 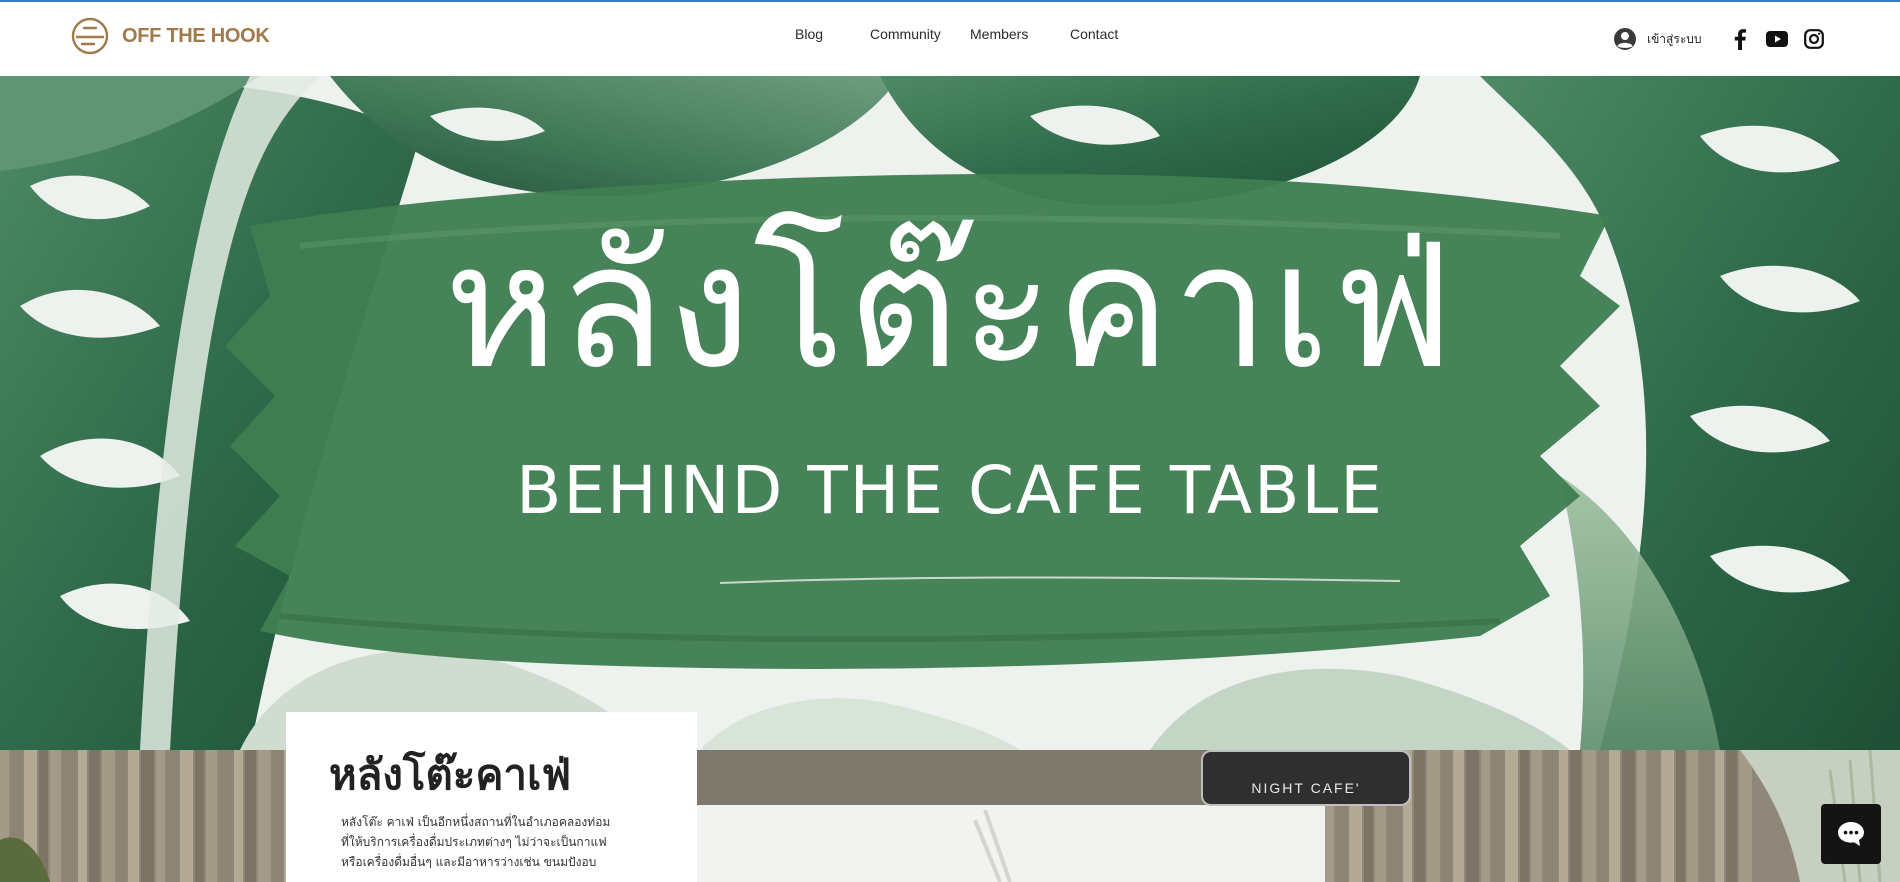 I want to click on cafe-photo-strip, so click(x=950, y=816).